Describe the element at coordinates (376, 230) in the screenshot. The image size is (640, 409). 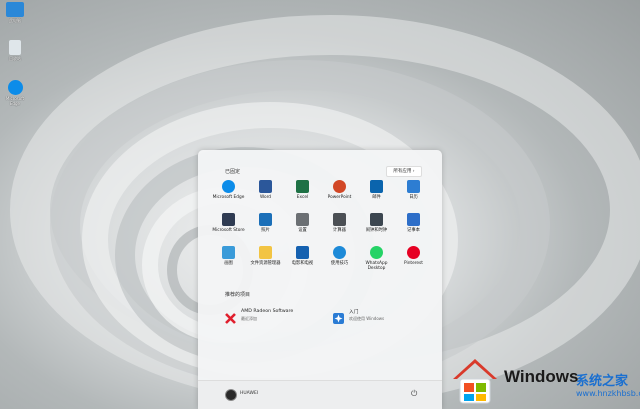
I see `pinned-app-label: 闹钟和时钟` at that location.